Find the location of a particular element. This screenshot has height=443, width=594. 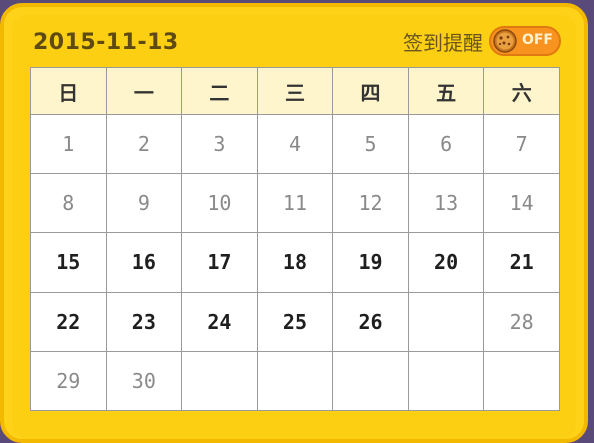

day-cell: 17 is located at coordinates (219, 262).